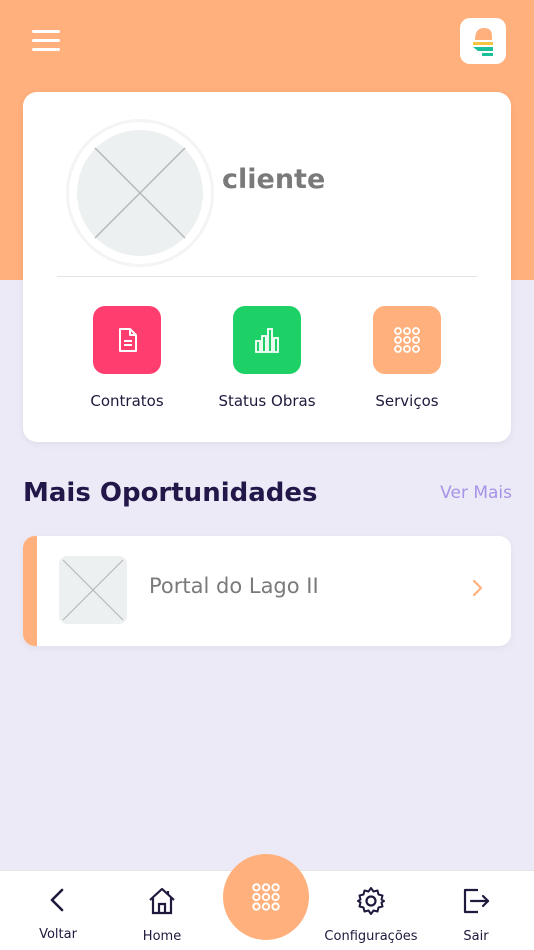  I want to click on app-logo, so click(483, 41).